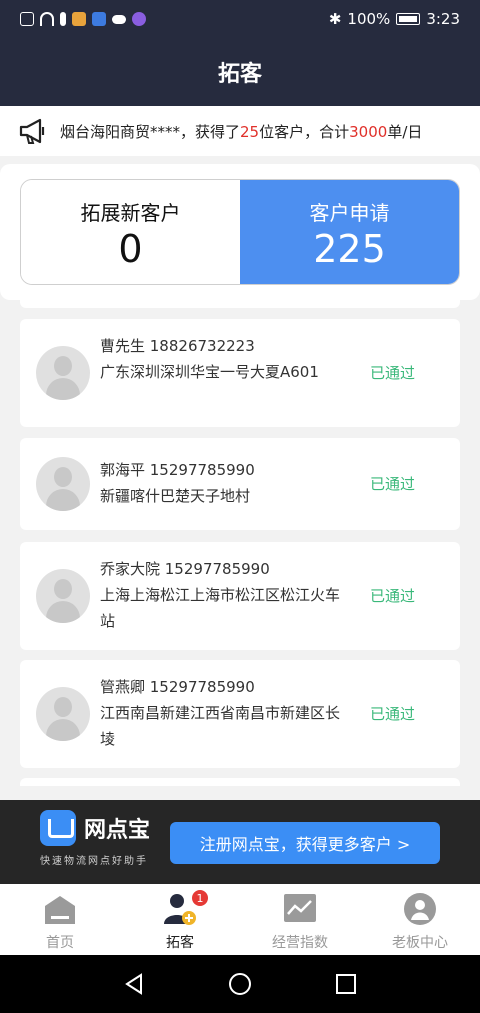  Describe the element at coordinates (200, 898) in the screenshot. I see `tab-acquire-badge: 1` at that location.